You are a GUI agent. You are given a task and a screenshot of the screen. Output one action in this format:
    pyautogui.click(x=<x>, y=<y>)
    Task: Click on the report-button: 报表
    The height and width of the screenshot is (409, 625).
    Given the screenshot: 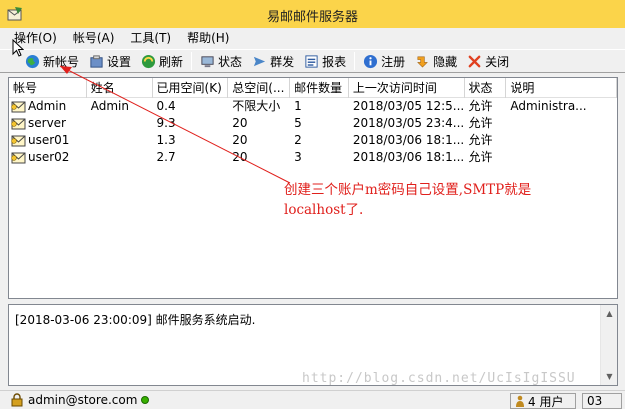 What is the action you would take?
    pyautogui.click(x=325, y=61)
    